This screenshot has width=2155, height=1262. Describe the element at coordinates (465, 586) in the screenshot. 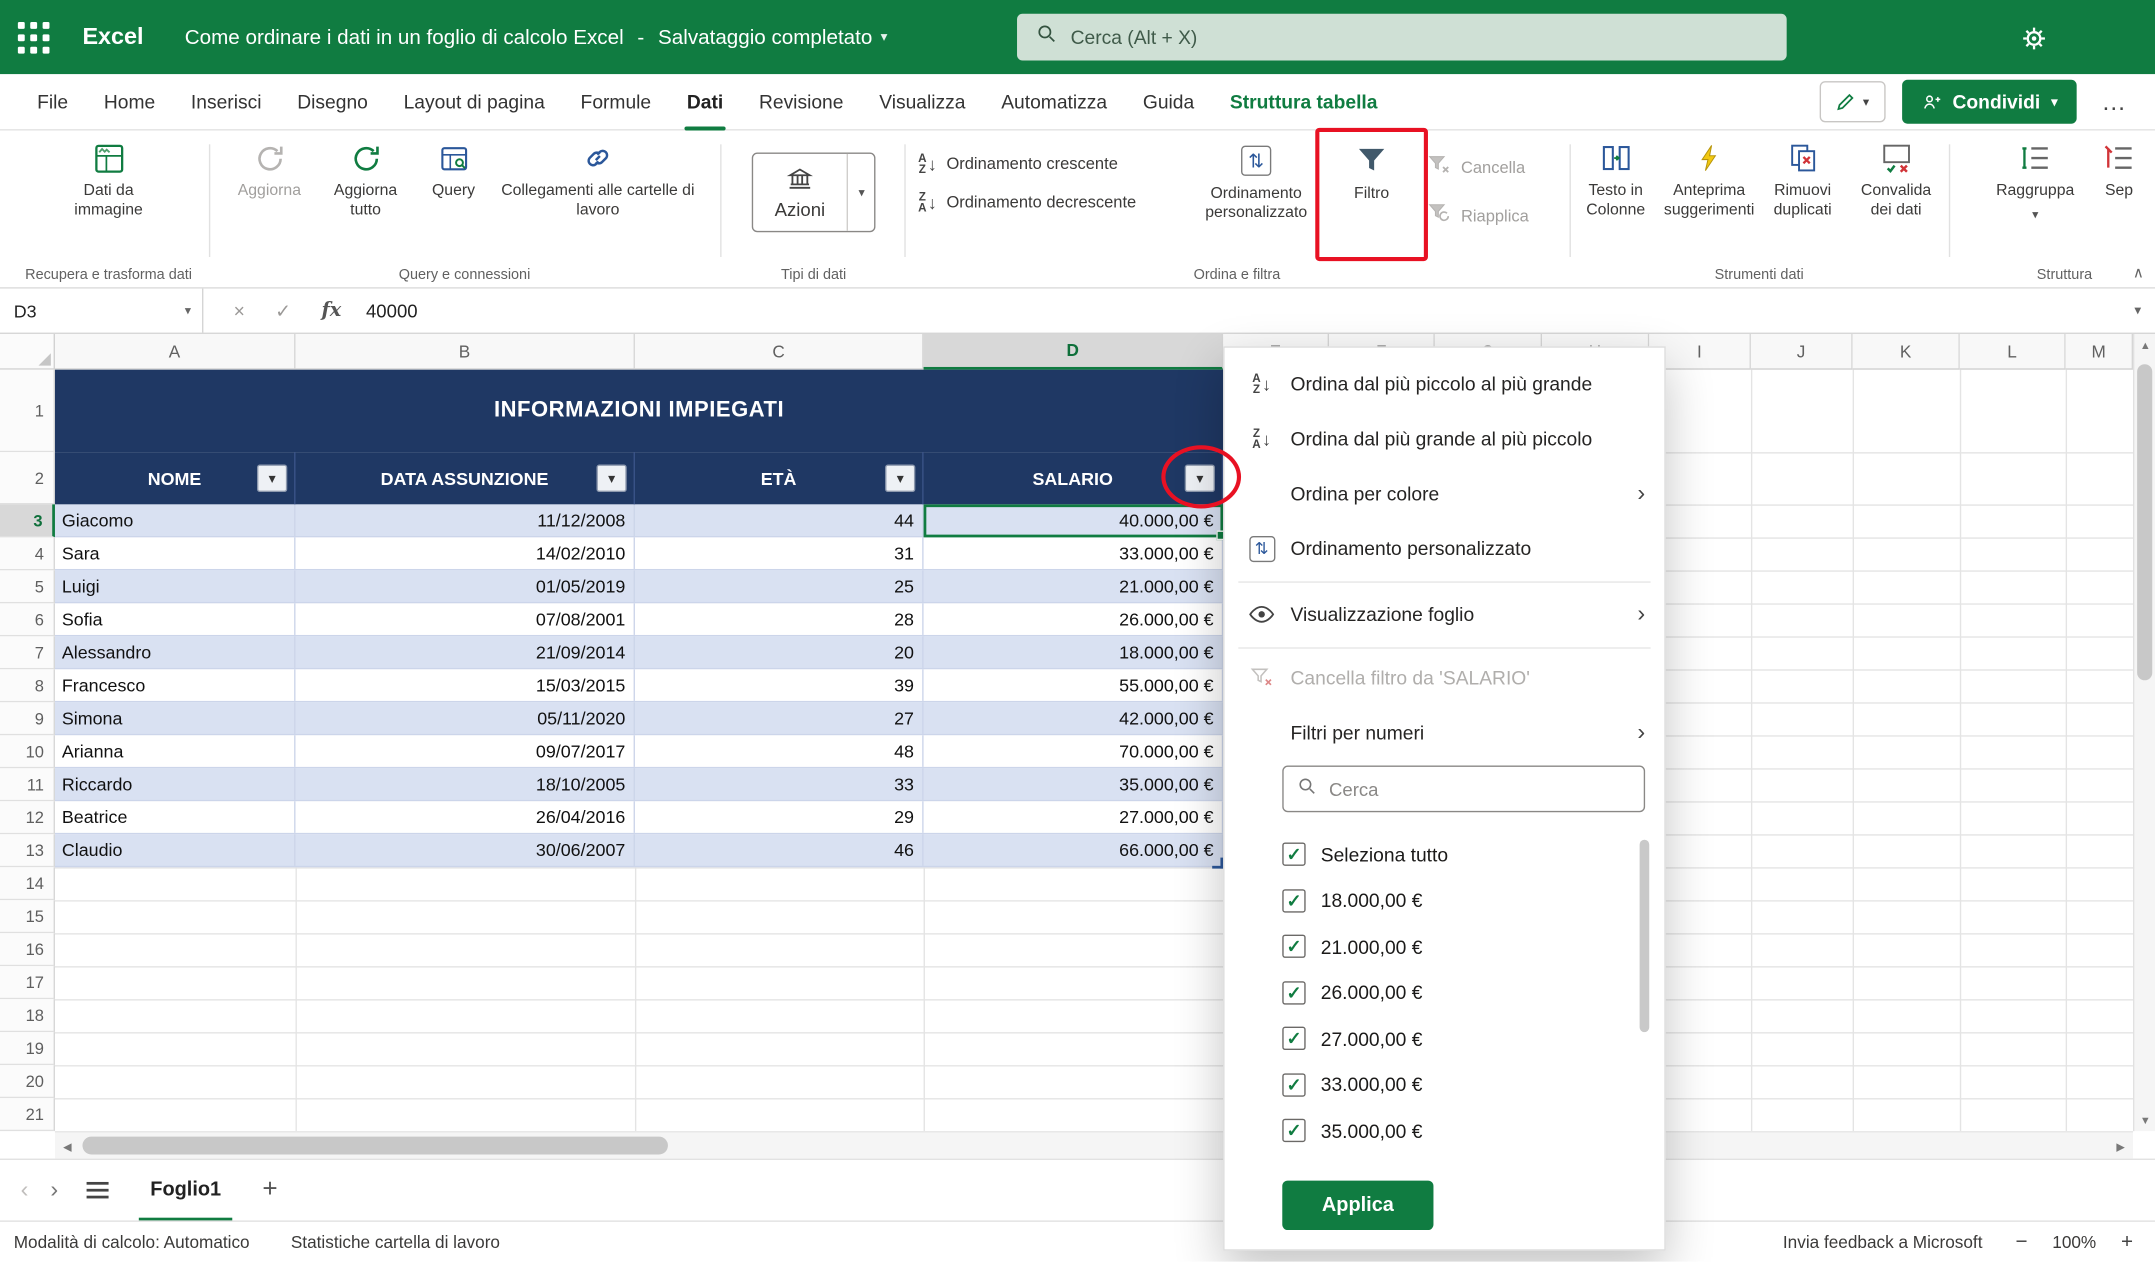

I see `cell: 01/05/2019` at that location.